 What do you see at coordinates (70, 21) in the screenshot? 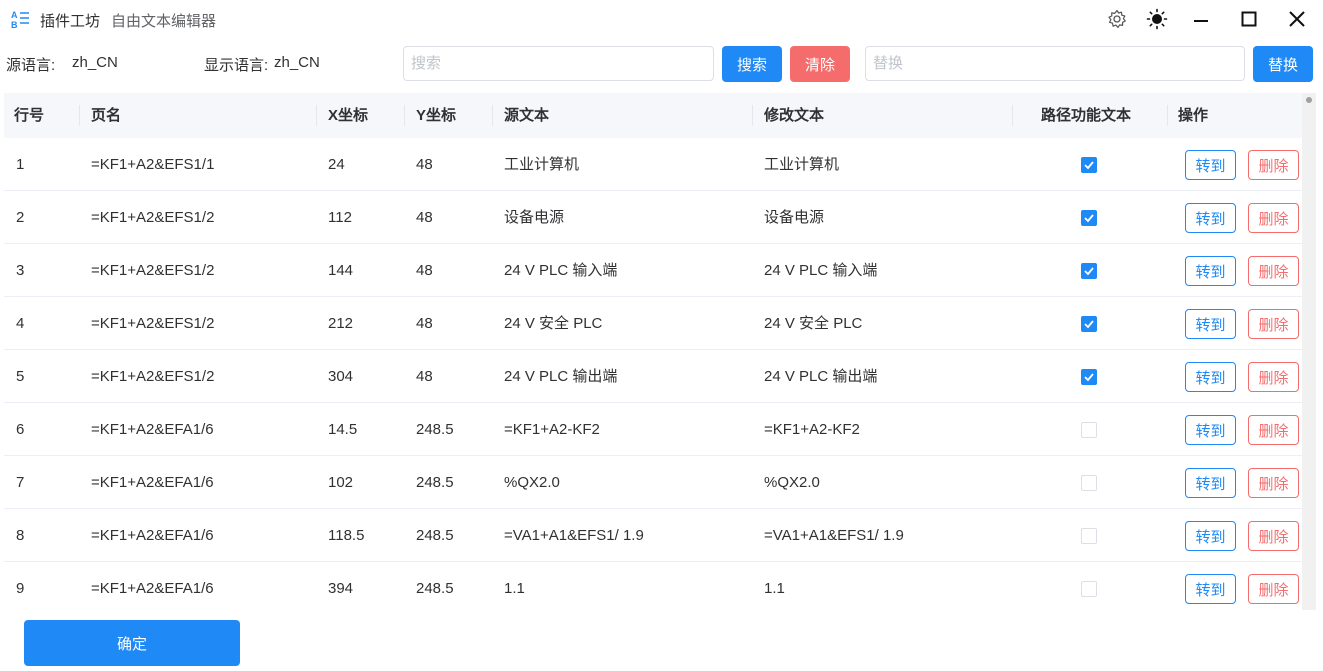
I see `app-title: 插件工坊` at bounding box center [70, 21].